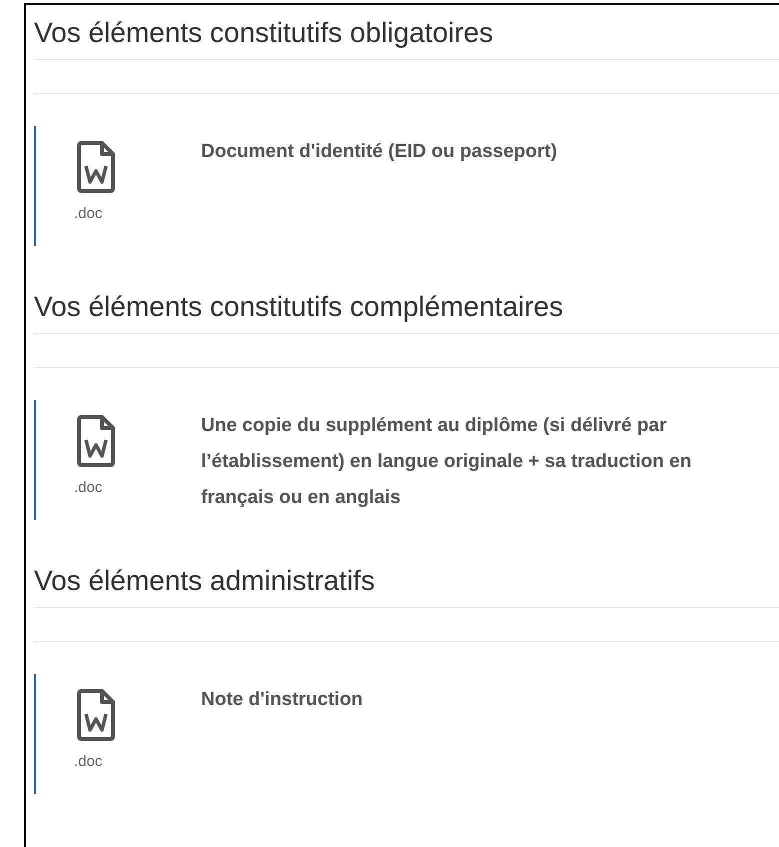 The height and width of the screenshot is (847, 779). Describe the element at coordinates (406, 32) in the screenshot. I see `section-heading: Vos éléments constitutifs obligatoires` at that location.